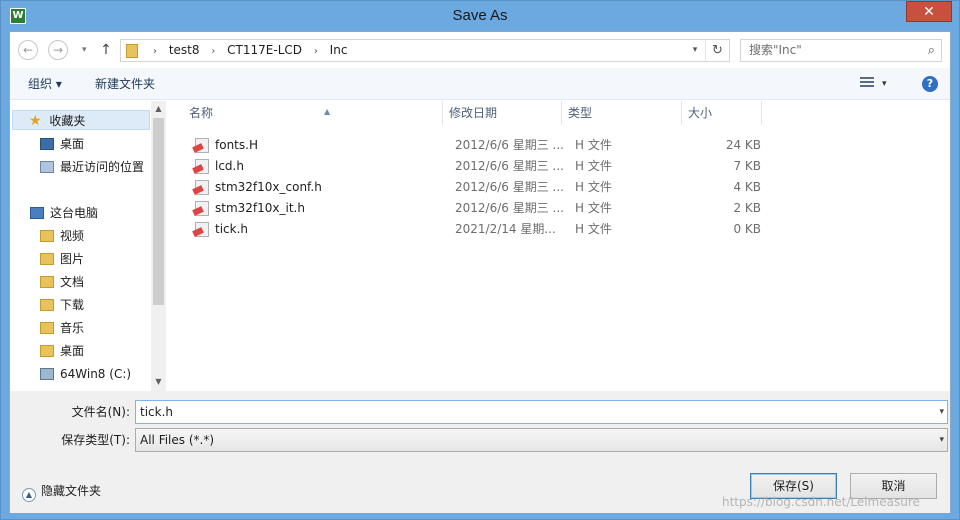 This screenshot has height=520, width=960. I want to click on hide-folders-label: 隐藏文件夹, so click(71, 491).